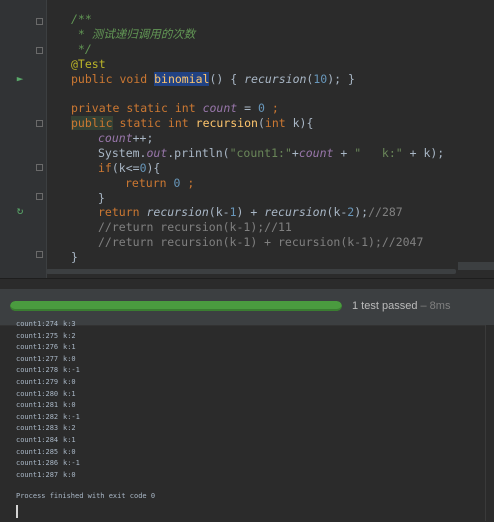 This screenshot has width=494, height=522. Describe the element at coordinates (227, 79) in the screenshot. I see `code-text: () {` at that location.